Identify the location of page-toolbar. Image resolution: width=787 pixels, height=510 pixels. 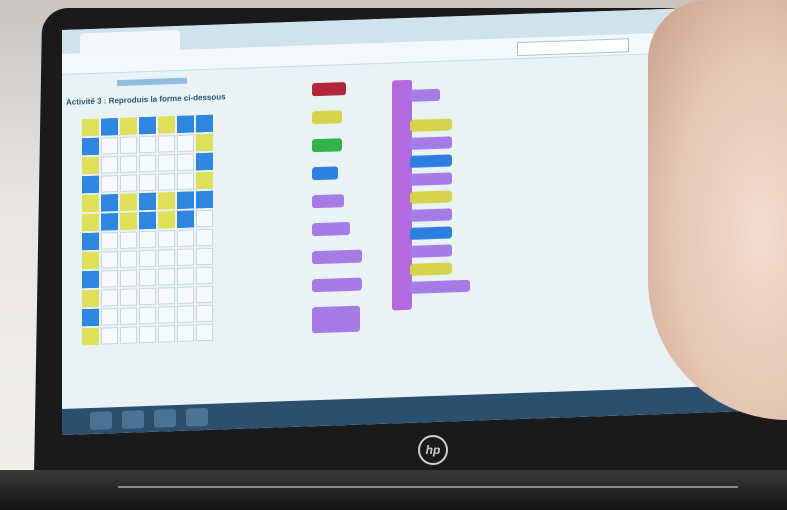
(152, 82).